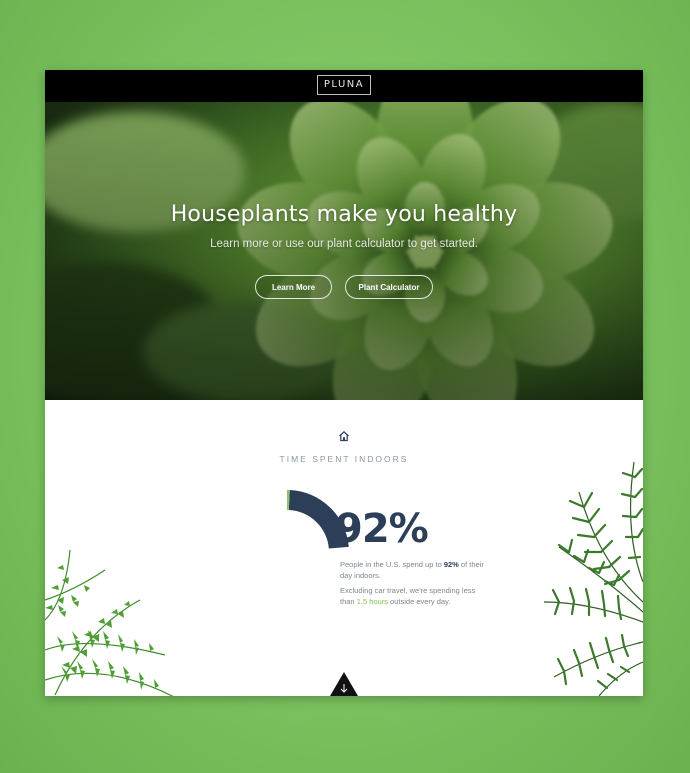  Describe the element at coordinates (372, 601) in the screenshot. I see `highlight-hours: 1.5 hours` at that location.